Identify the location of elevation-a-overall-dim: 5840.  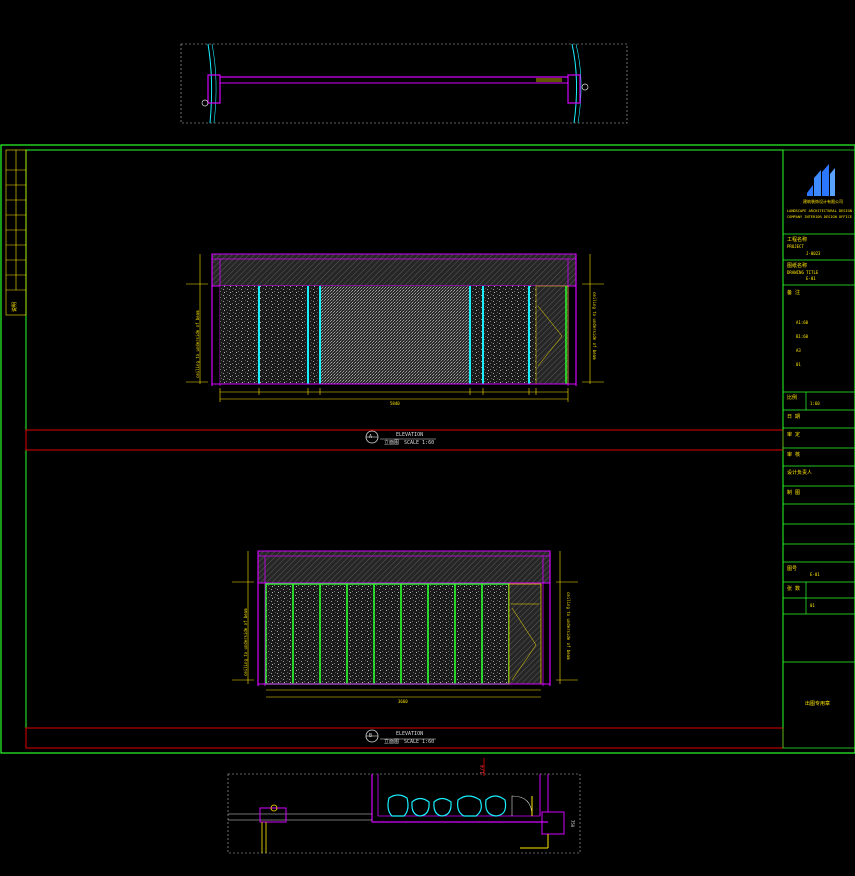
(395, 403).